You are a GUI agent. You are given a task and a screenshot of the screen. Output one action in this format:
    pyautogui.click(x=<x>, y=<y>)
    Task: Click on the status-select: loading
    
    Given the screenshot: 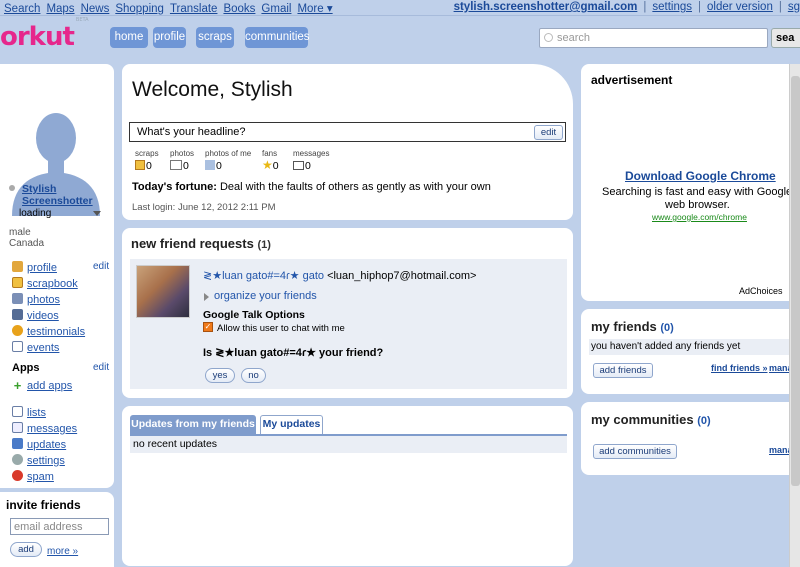 What is the action you would take?
    pyautogui.click(x=35, y=213)
    